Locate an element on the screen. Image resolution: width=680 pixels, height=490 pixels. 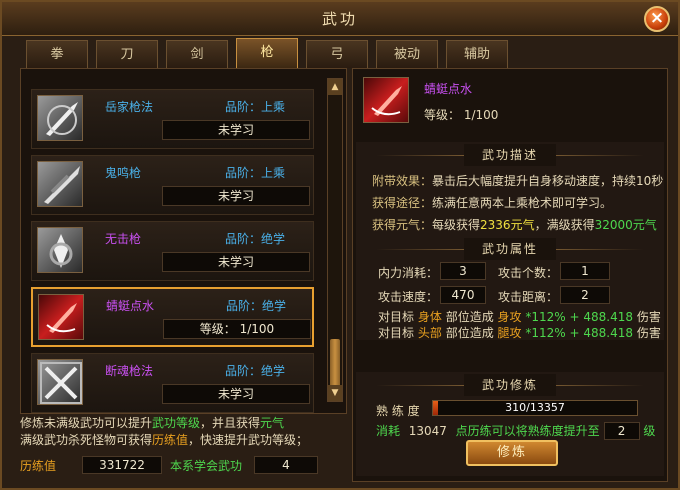
exp-label: 历练值 is located at coordinates (38, 466).